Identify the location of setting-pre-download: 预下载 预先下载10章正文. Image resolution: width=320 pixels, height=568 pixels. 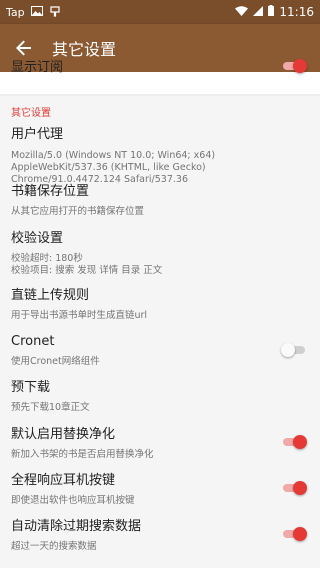
(160, 397).